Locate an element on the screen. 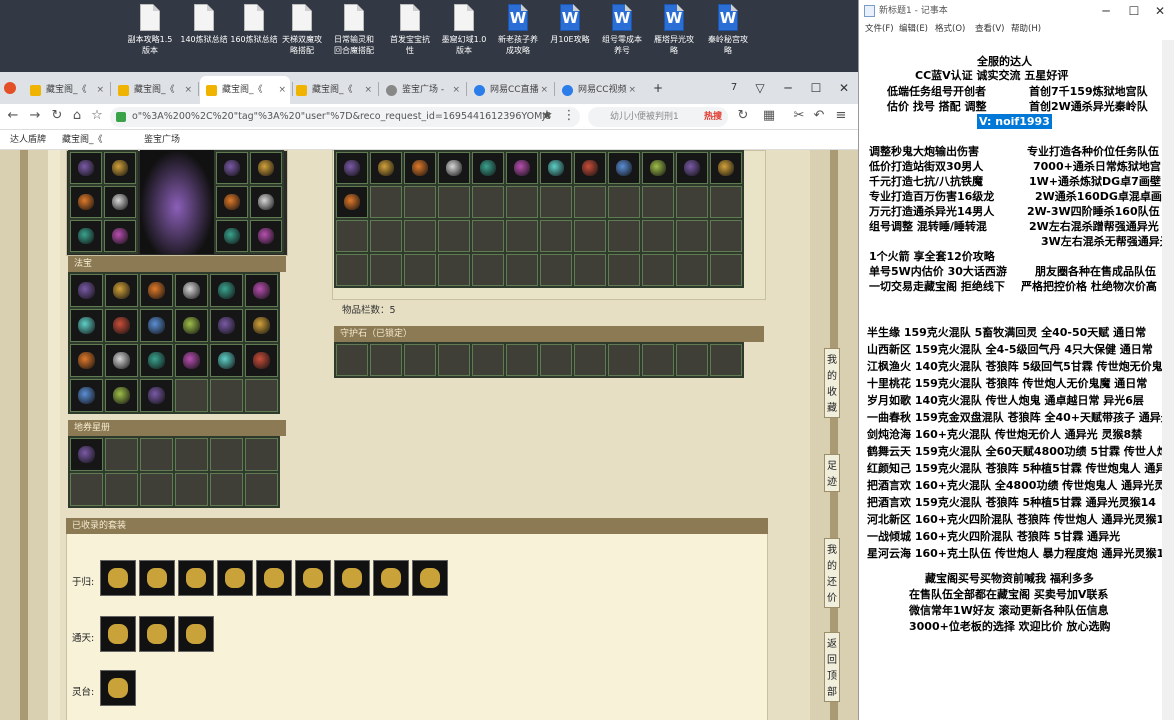  desktop-icon-8: W 月10E攻略 is located at coordinates (570, 24).